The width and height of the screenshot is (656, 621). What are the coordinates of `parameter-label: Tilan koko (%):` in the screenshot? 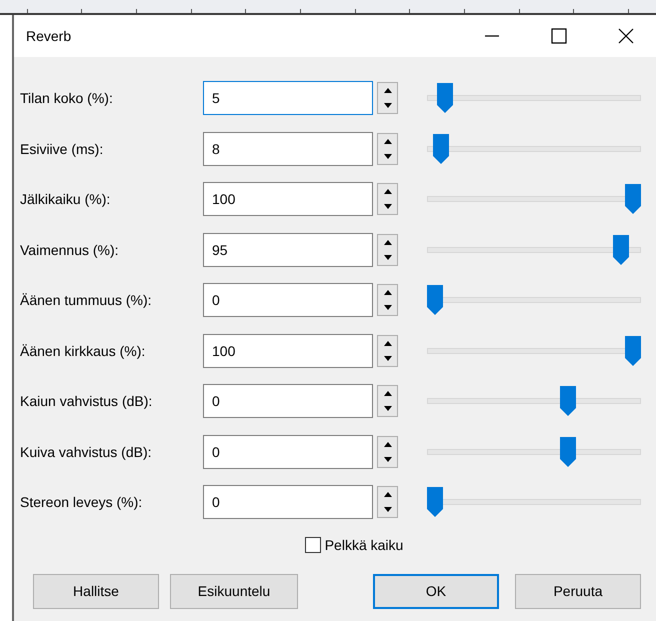 It's located at (67, 98).